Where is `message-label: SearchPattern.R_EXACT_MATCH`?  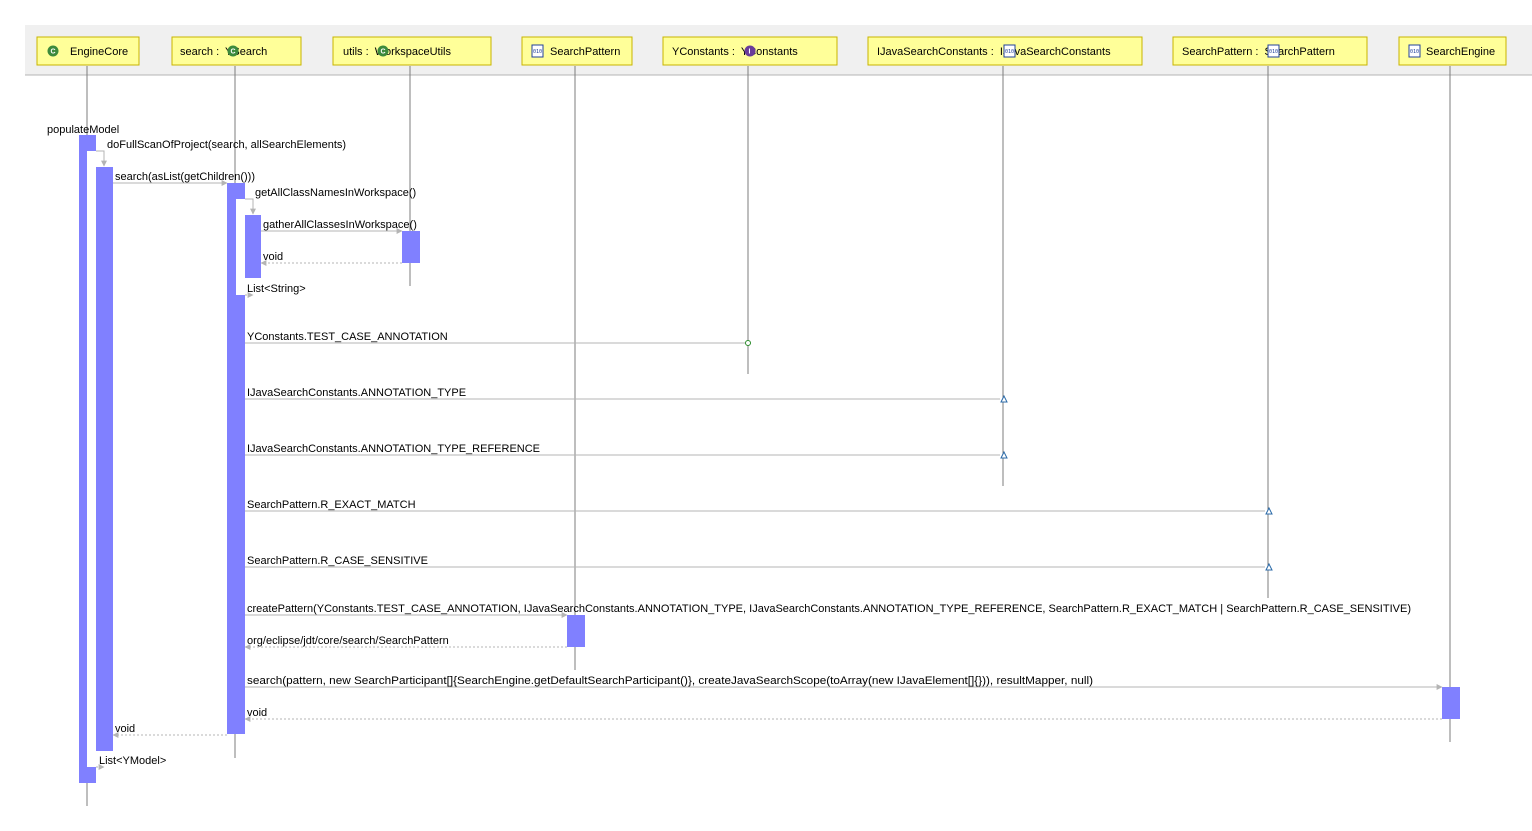 message-label: SearchPattern.R_EXACT_MATCH is located at coordinates (331, 505).